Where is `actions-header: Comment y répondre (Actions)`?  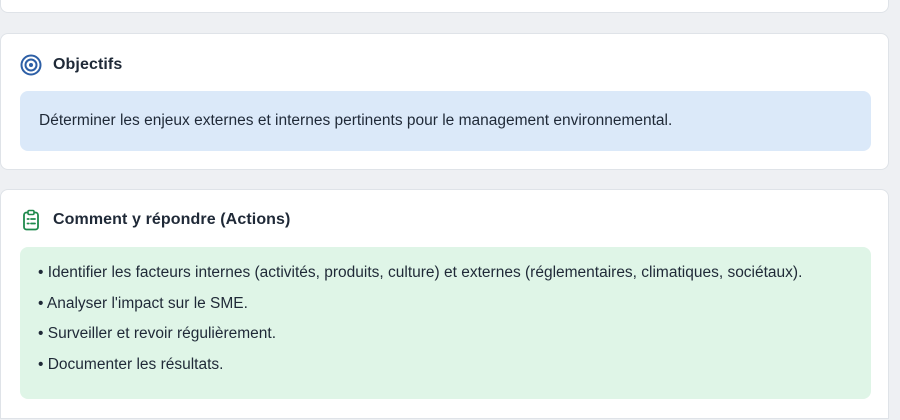
actions-header: Comment y répondre (Actions) is located at coordinates (155, 220).